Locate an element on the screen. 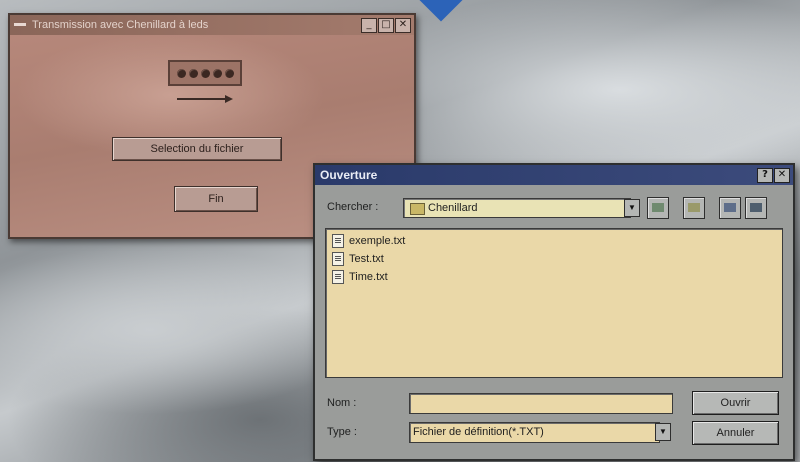 This screenshot has width=800, height=462. details-view-icon is located at coordinates (756, 207).